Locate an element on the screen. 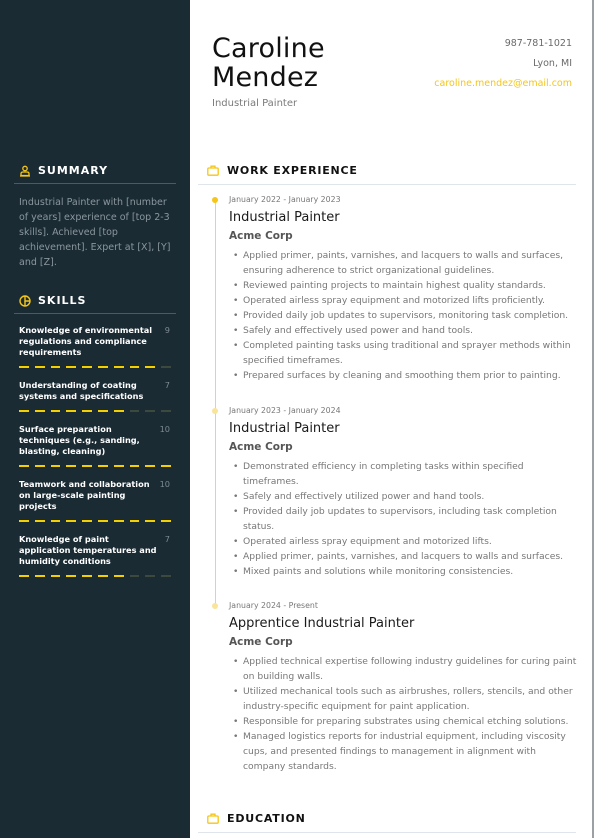 The height and width of the screenshot is (838, 594). job-dates: January 2024 - Present is located at coordinates (273, 605).